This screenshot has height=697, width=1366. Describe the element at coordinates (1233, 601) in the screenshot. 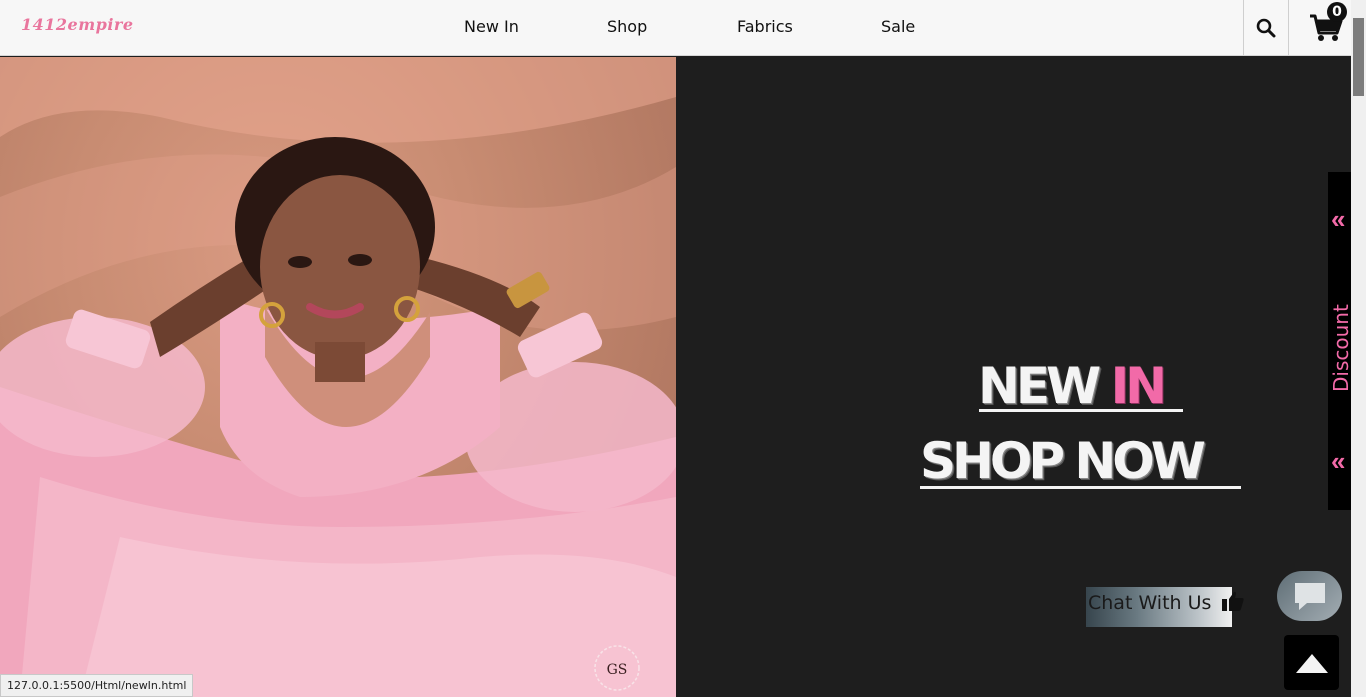

I see `thumbs-up-icon` at that location.